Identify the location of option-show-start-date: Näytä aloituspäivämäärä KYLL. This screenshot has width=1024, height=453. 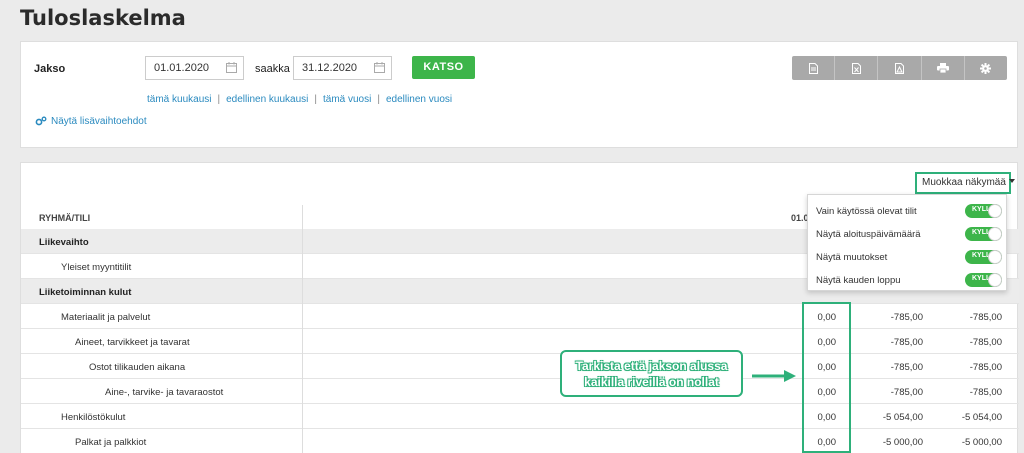
(908, 233).